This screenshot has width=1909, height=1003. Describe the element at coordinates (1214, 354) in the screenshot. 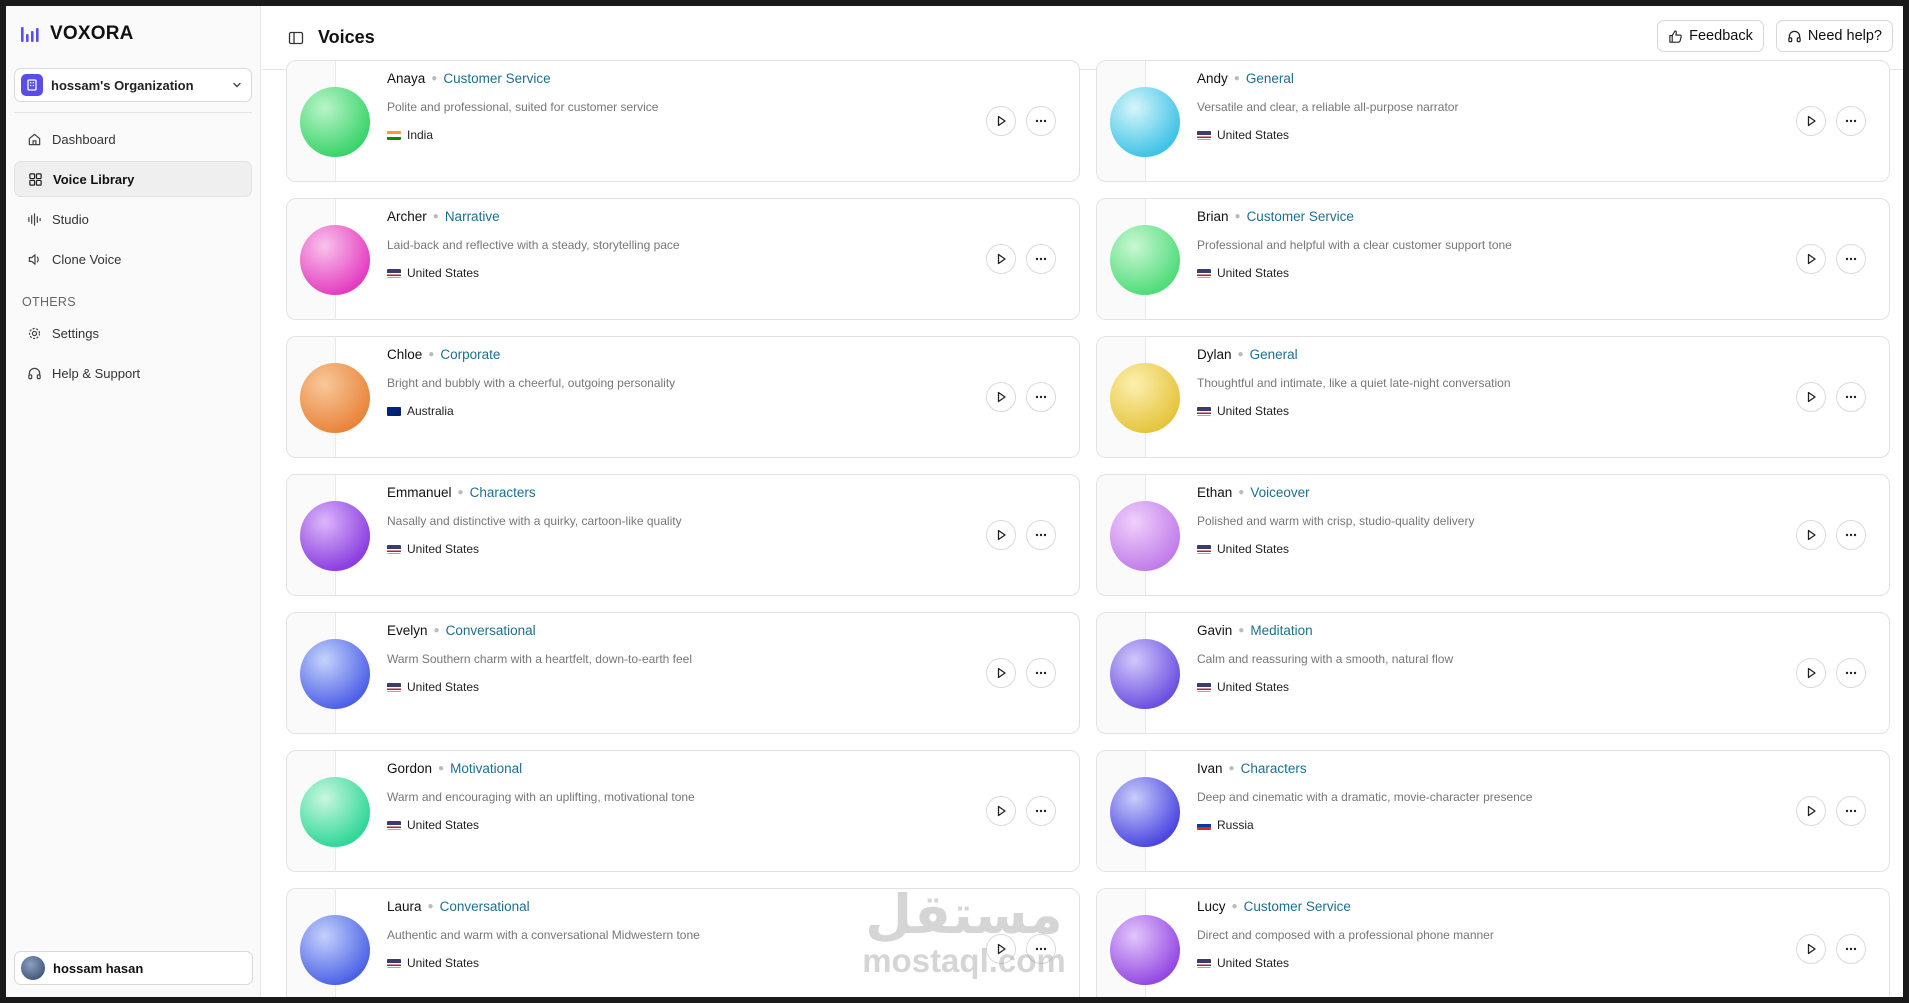

I see `voice-name: Dylan` at that location.